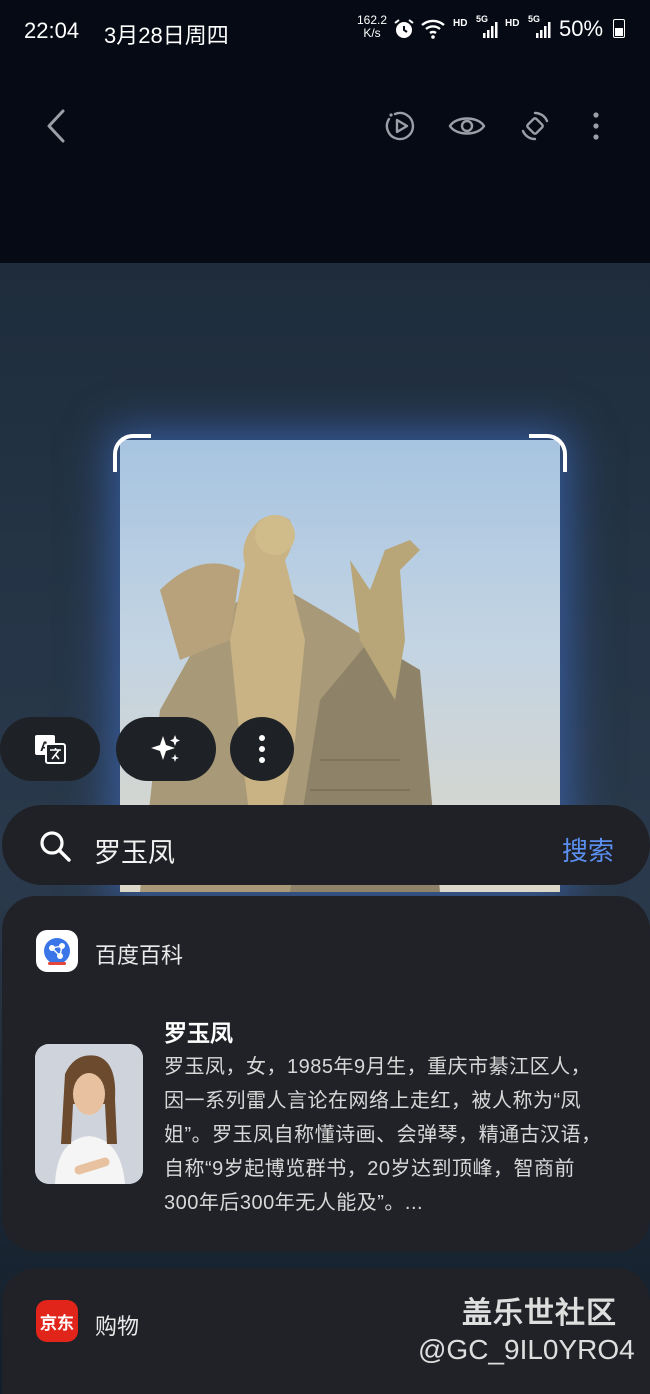  Describe the element at coordinates (619, 28) in the screenshot. I see `battery-icon` at that location.